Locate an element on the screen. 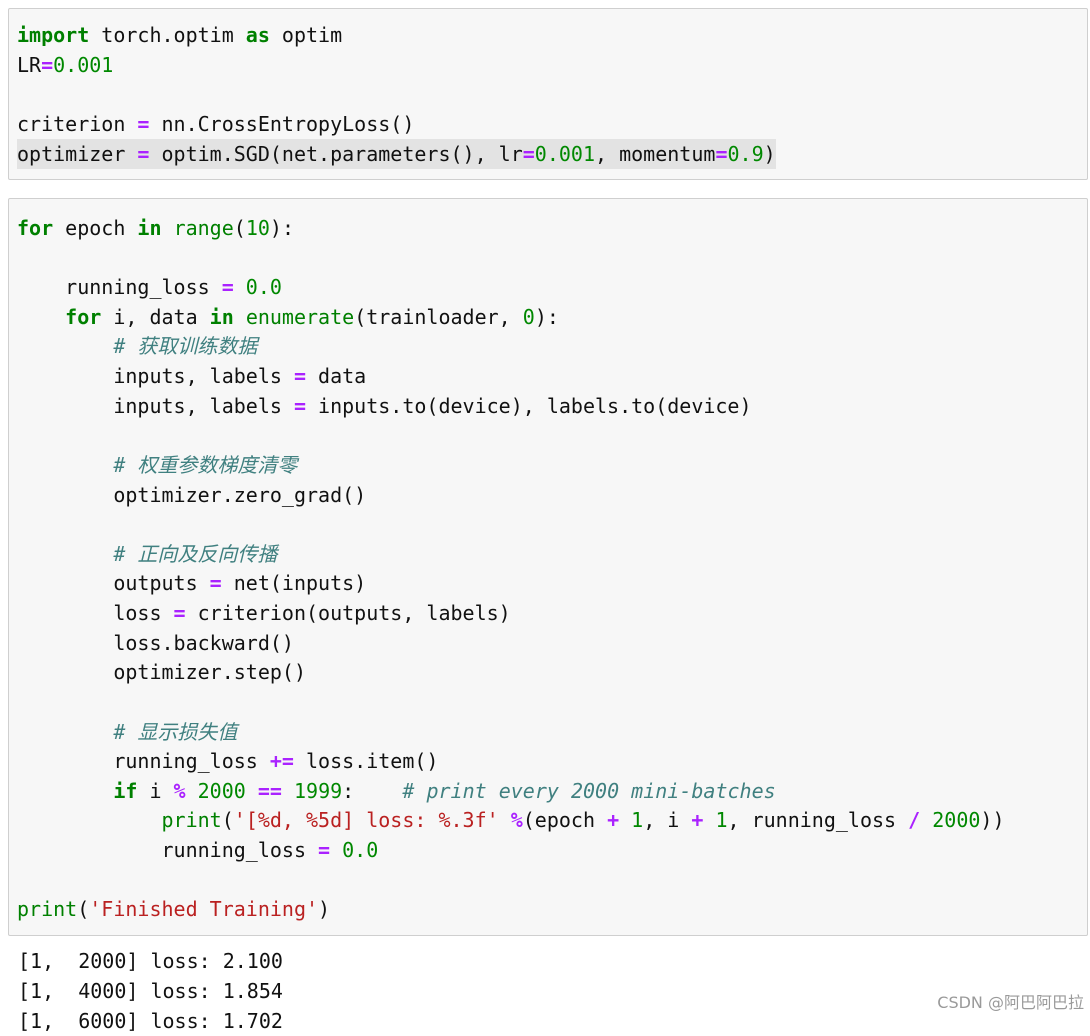 This screenshot has height=1036, width=1090. code-line: LR=0.001 is located at coordinates (65, 65).